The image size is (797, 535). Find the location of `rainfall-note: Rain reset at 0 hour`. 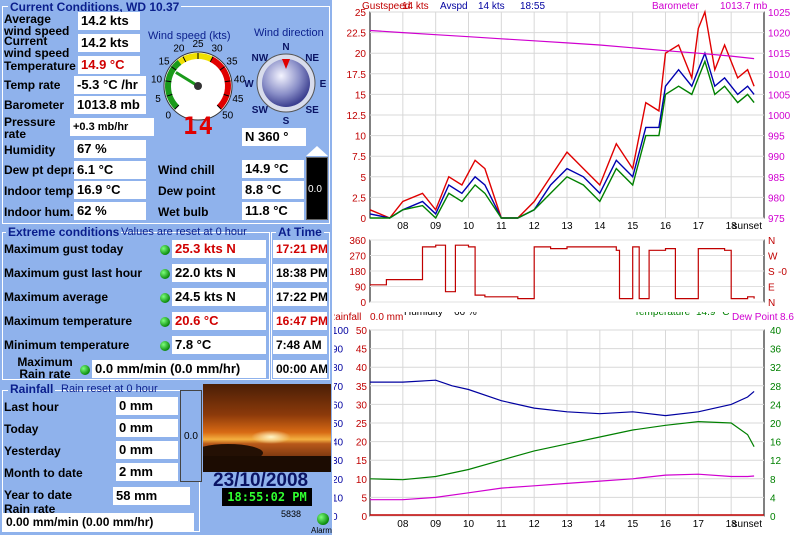

rainfall-note: Rain reset at 0 hour is located at coordinates (109, 389).